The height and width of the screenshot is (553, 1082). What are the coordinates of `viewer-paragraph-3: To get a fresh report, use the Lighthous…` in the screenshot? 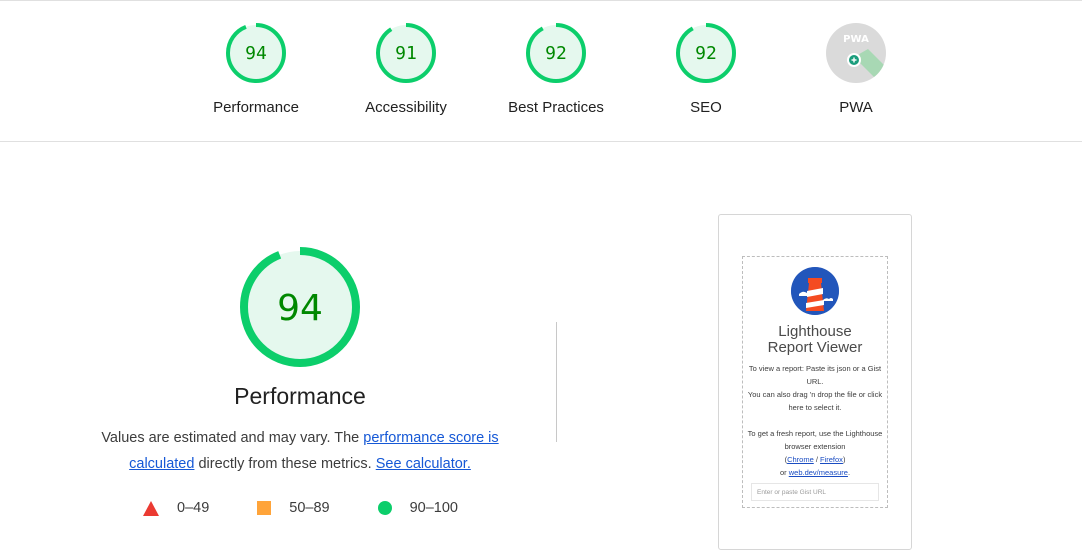 It's located at (815, 440).